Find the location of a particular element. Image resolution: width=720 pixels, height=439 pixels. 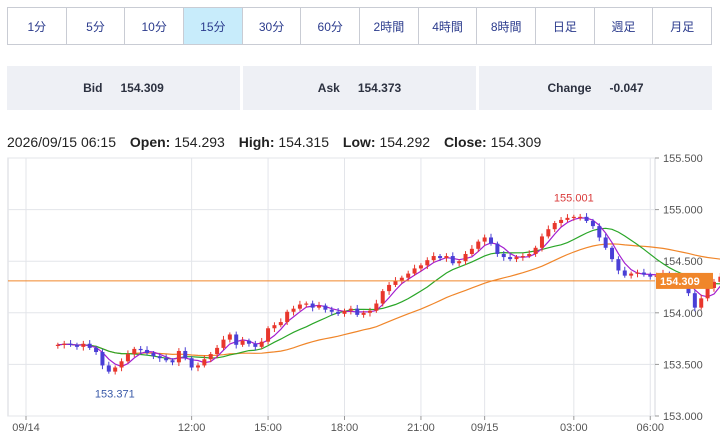

high-annotation: 155.001 is located at coordinates (574, 198).